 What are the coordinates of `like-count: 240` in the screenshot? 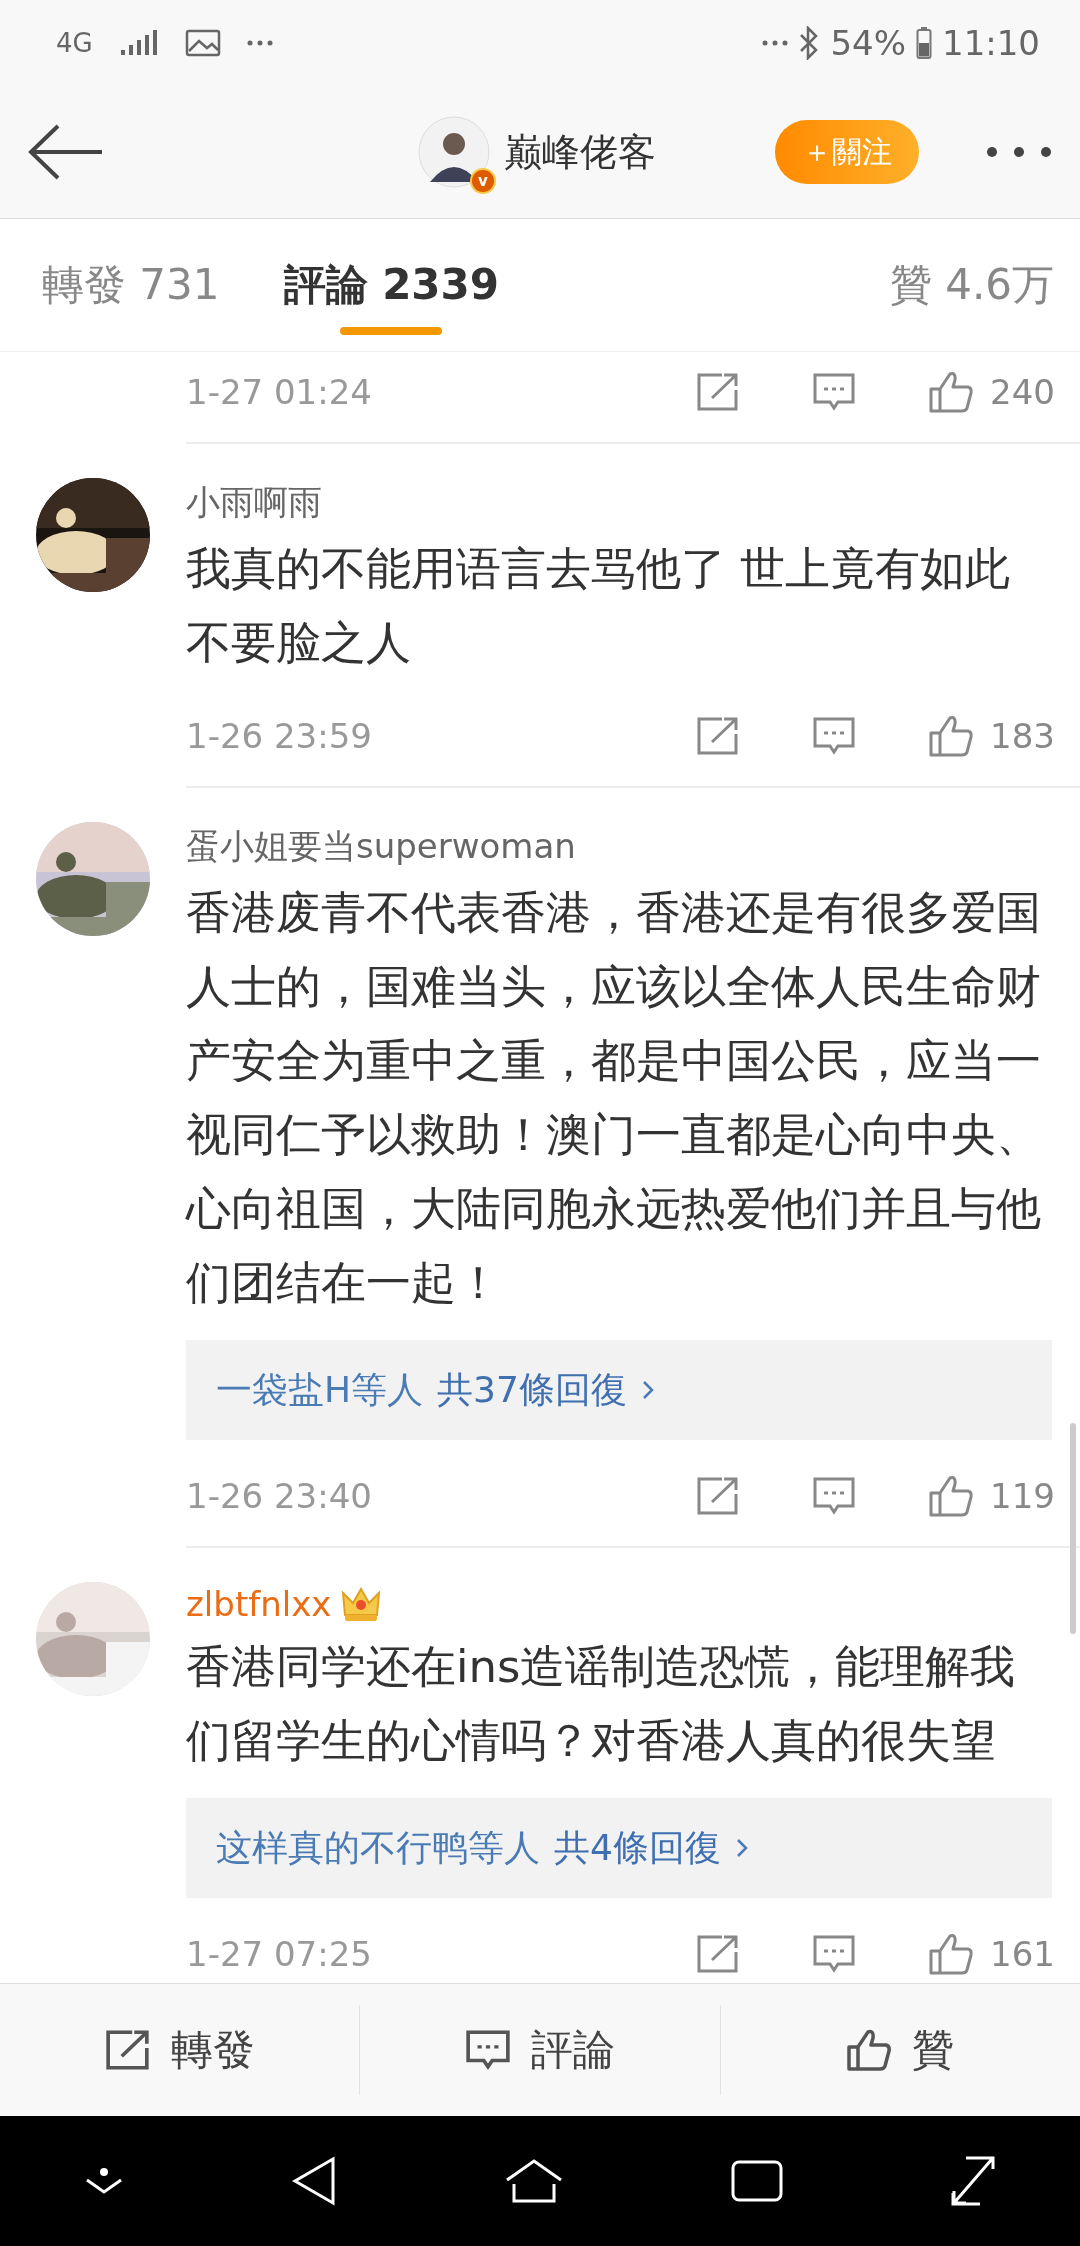 It's located at (1021, 392).